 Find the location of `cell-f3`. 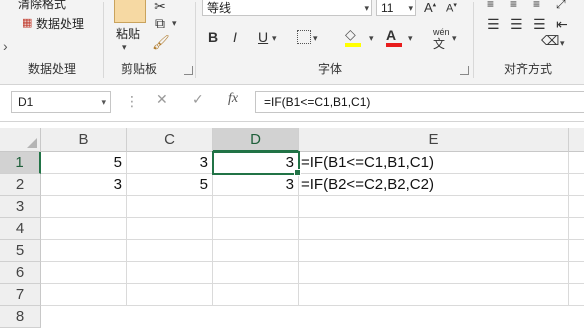

cell-f3 is located at coordinates (576, 207).